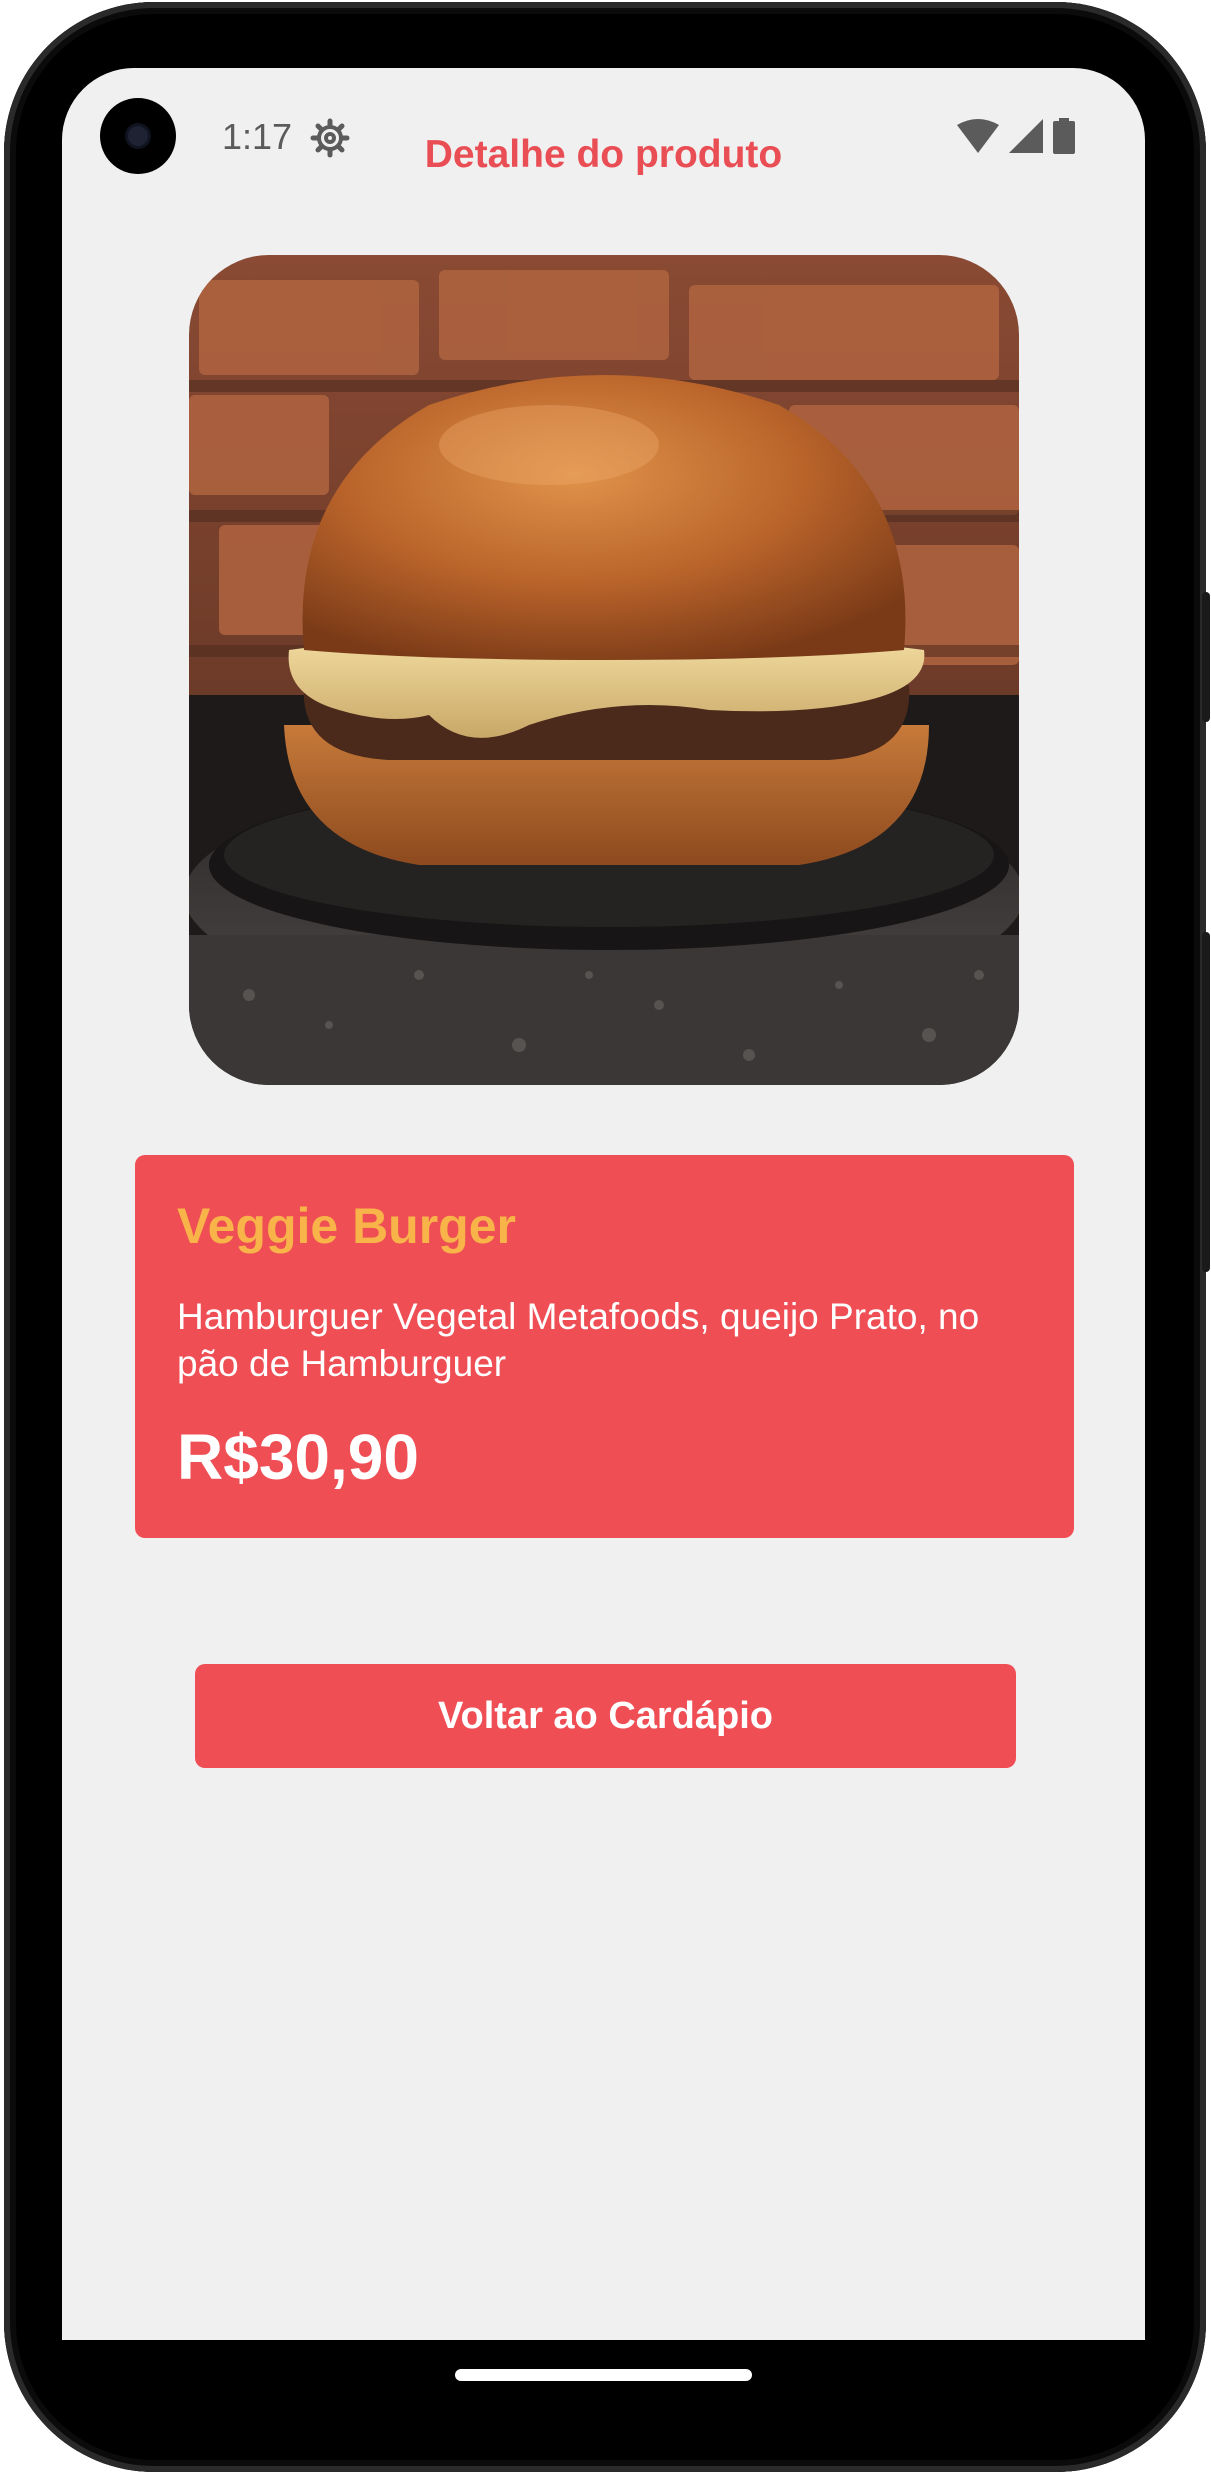 Image resolution: width=1211 pixels, height=2474 pixels. What do you see at coordinates (603, 2375) in the screenshot?
I see `home-indicator` at bounding box center [603, 2375].